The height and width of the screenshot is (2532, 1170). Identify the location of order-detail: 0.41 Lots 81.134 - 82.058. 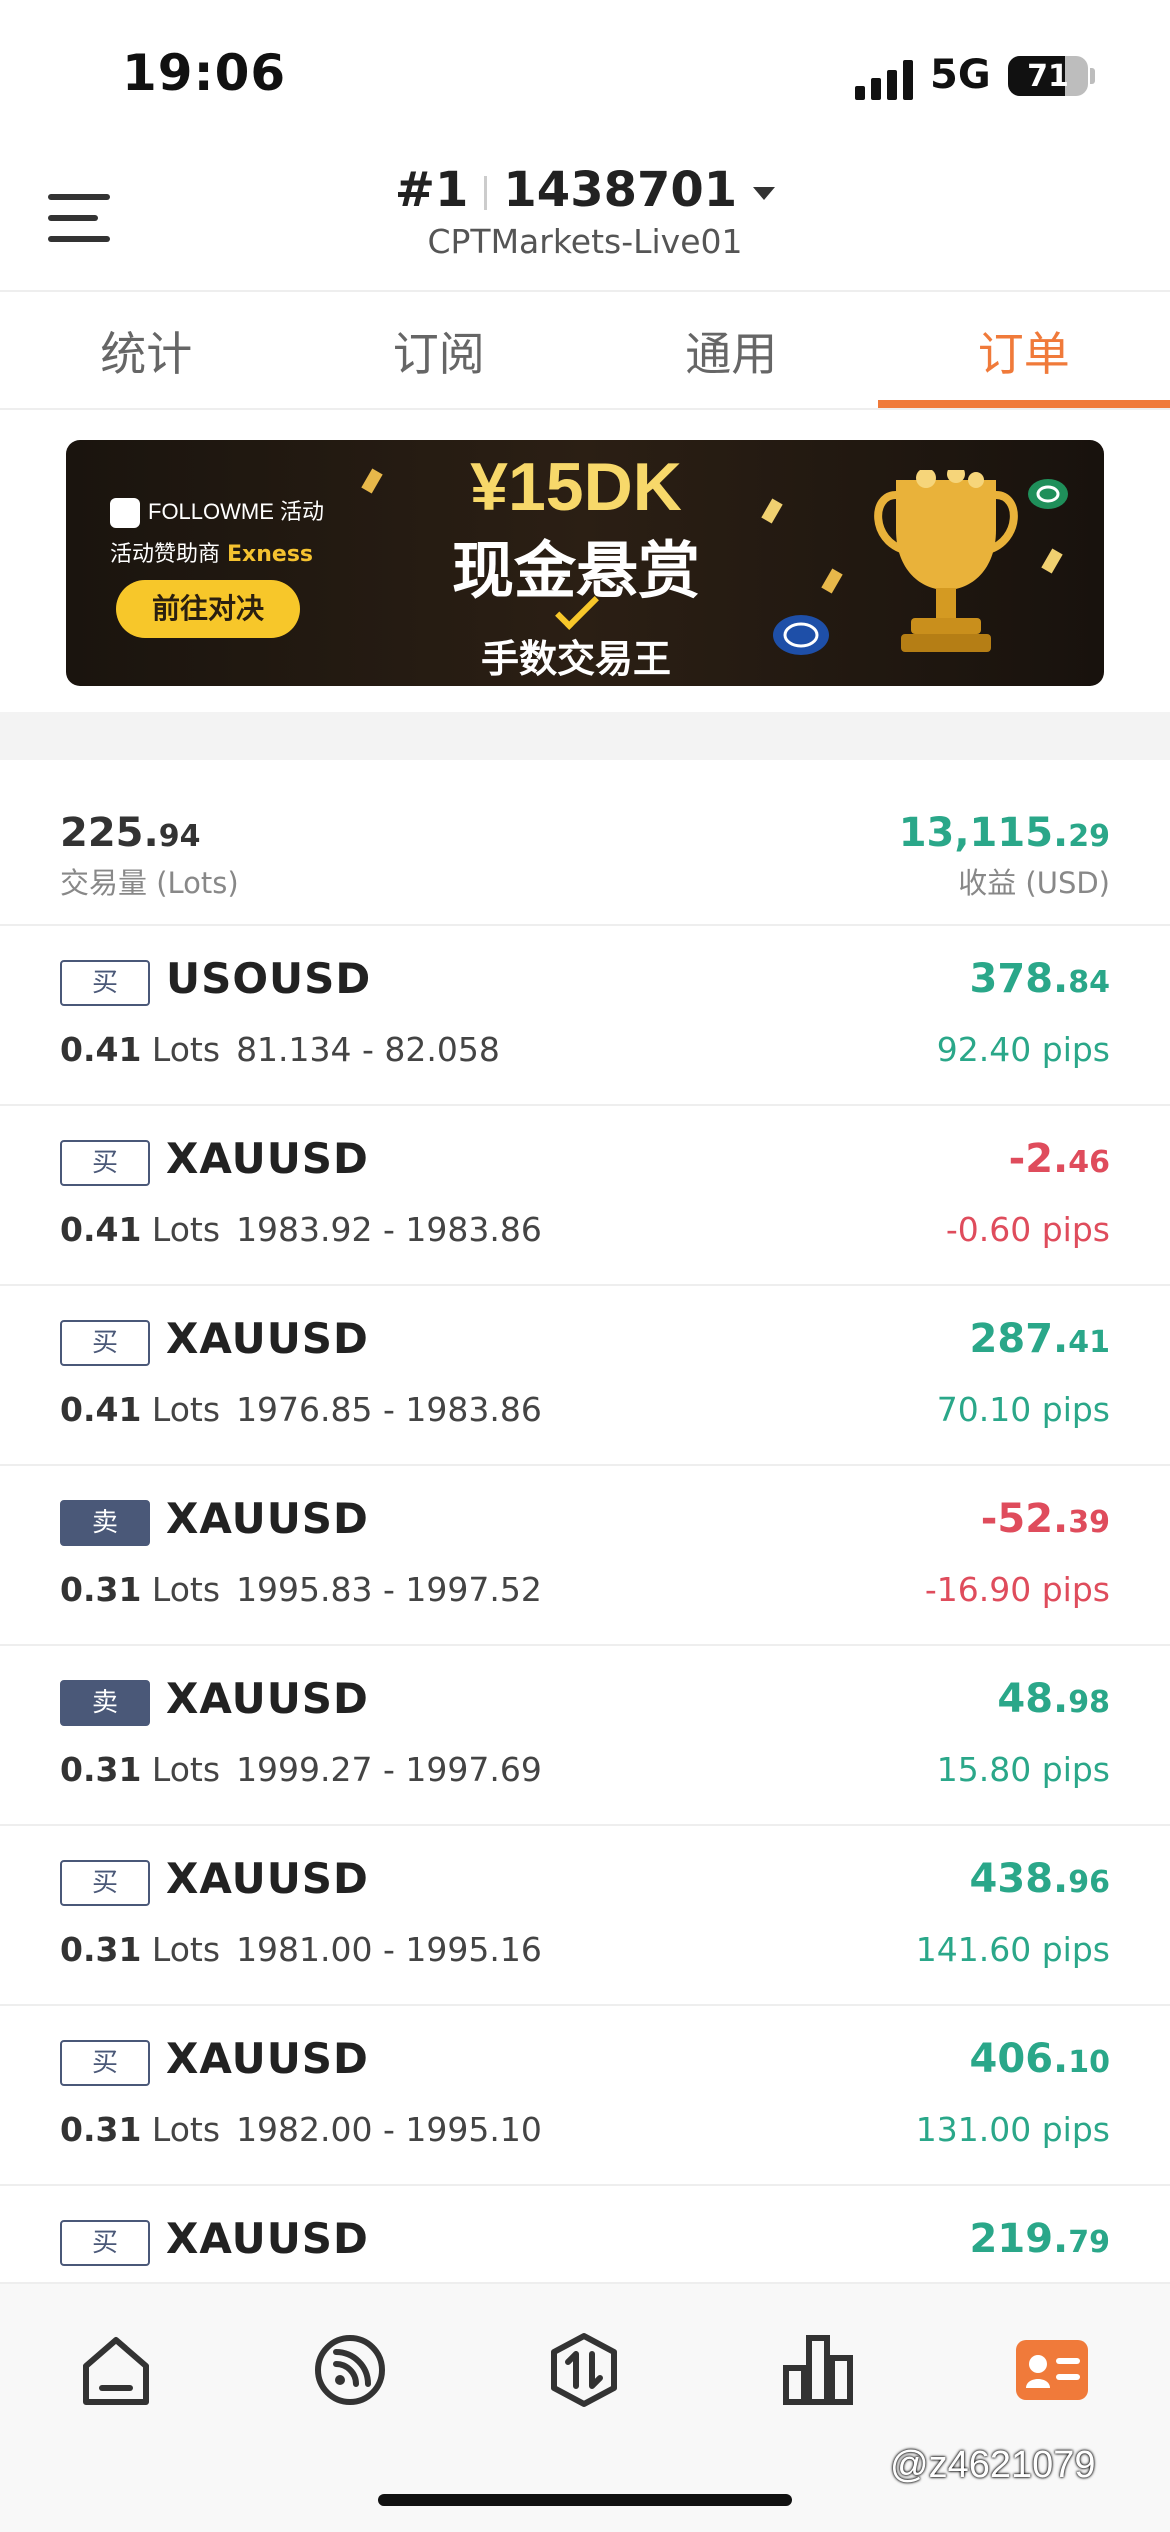
(280, 1049).